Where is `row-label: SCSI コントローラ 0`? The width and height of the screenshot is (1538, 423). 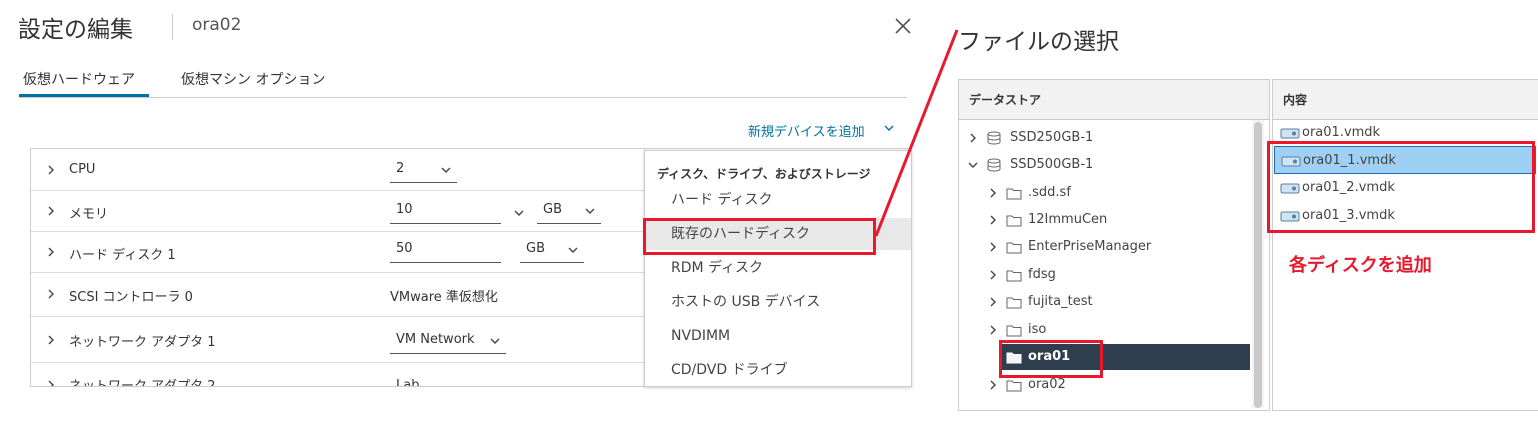
row-label: SCSI コントローラ 0 is located at coordinates (131, 297).